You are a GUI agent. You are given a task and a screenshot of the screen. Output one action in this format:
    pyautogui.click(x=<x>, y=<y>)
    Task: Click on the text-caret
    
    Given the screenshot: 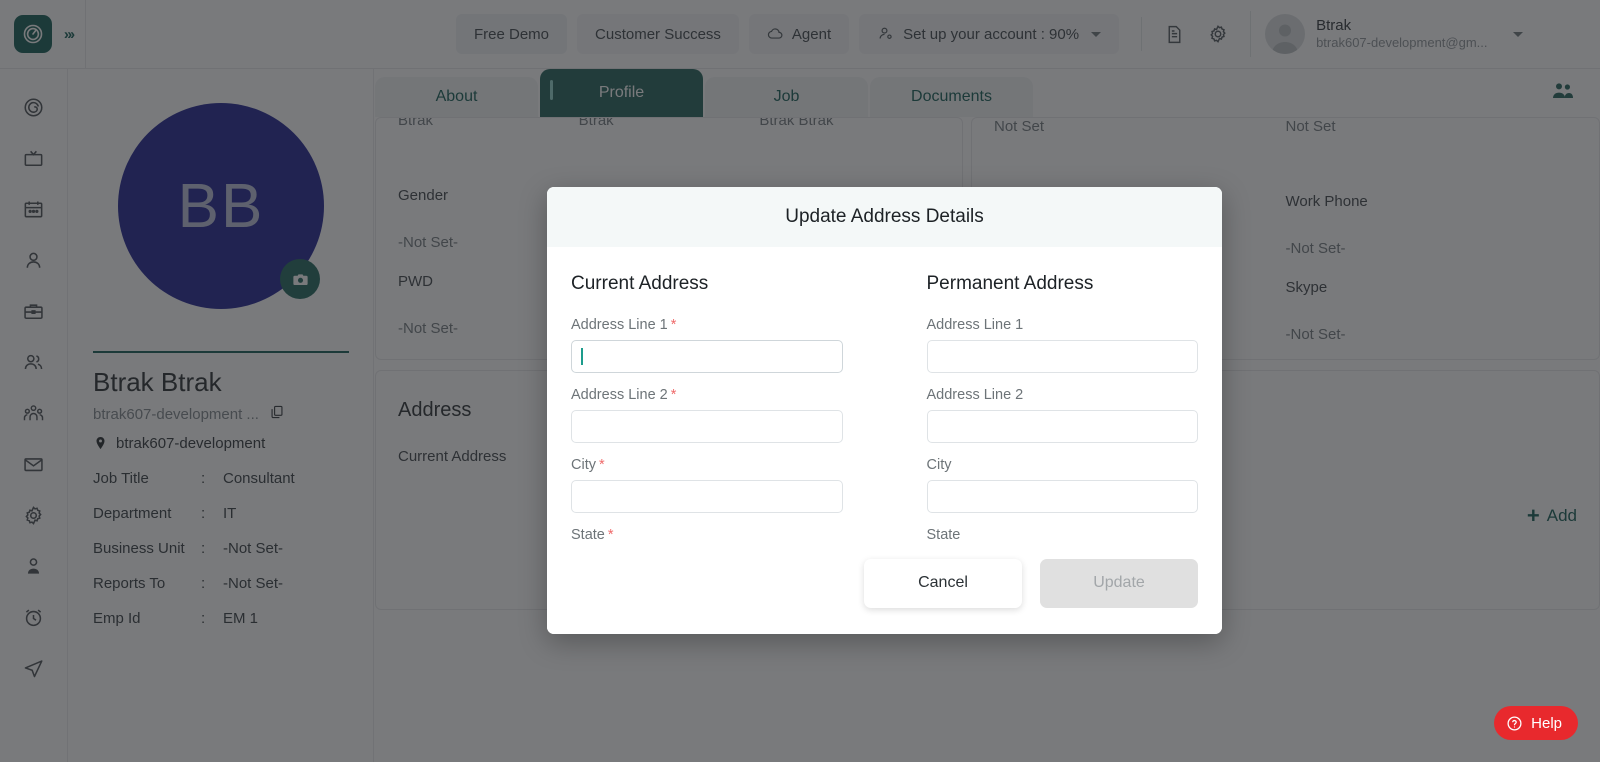 What is the action you would take?
    pyautogui.click(x=582, y=356)
    